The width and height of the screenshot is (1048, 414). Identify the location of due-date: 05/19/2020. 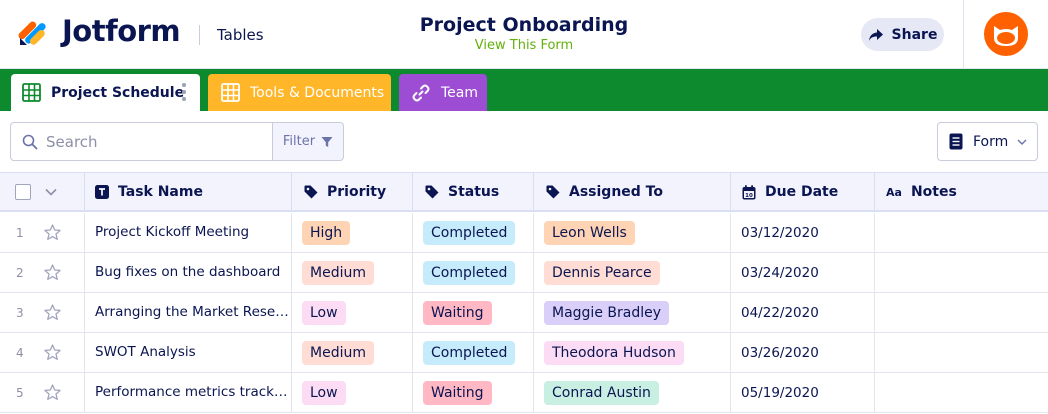
(780, 392).